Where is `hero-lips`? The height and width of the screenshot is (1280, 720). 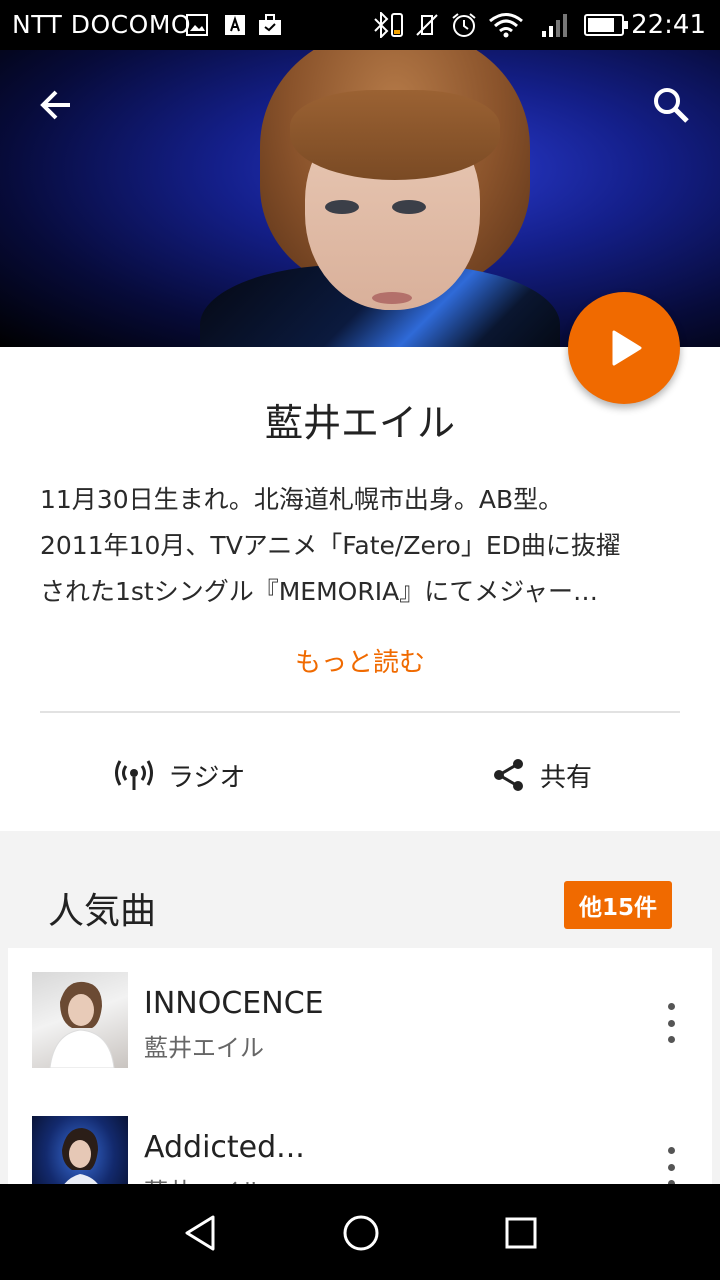 hero-lips is located at coordinates (392, 298).